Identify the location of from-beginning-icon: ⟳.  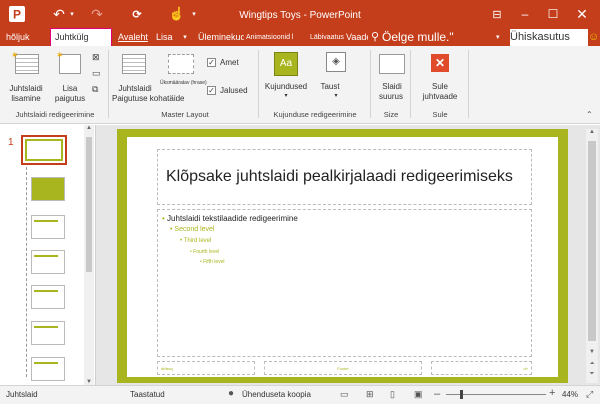
(137, 14).